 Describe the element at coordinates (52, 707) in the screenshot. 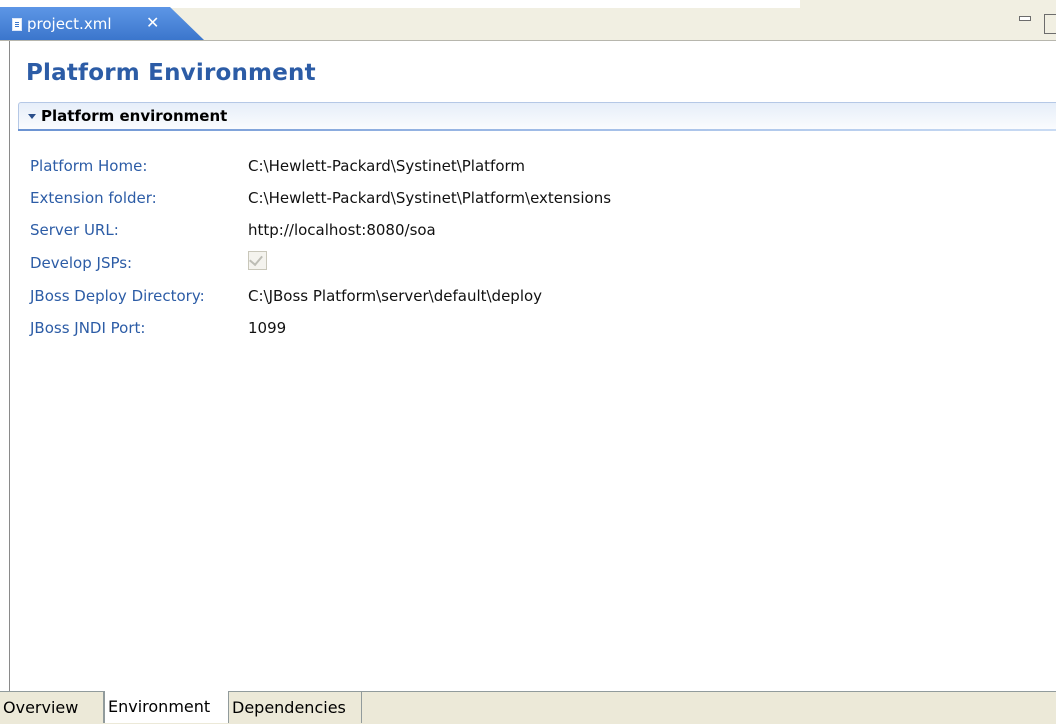

I see `tab-overview: Overview` at that location.